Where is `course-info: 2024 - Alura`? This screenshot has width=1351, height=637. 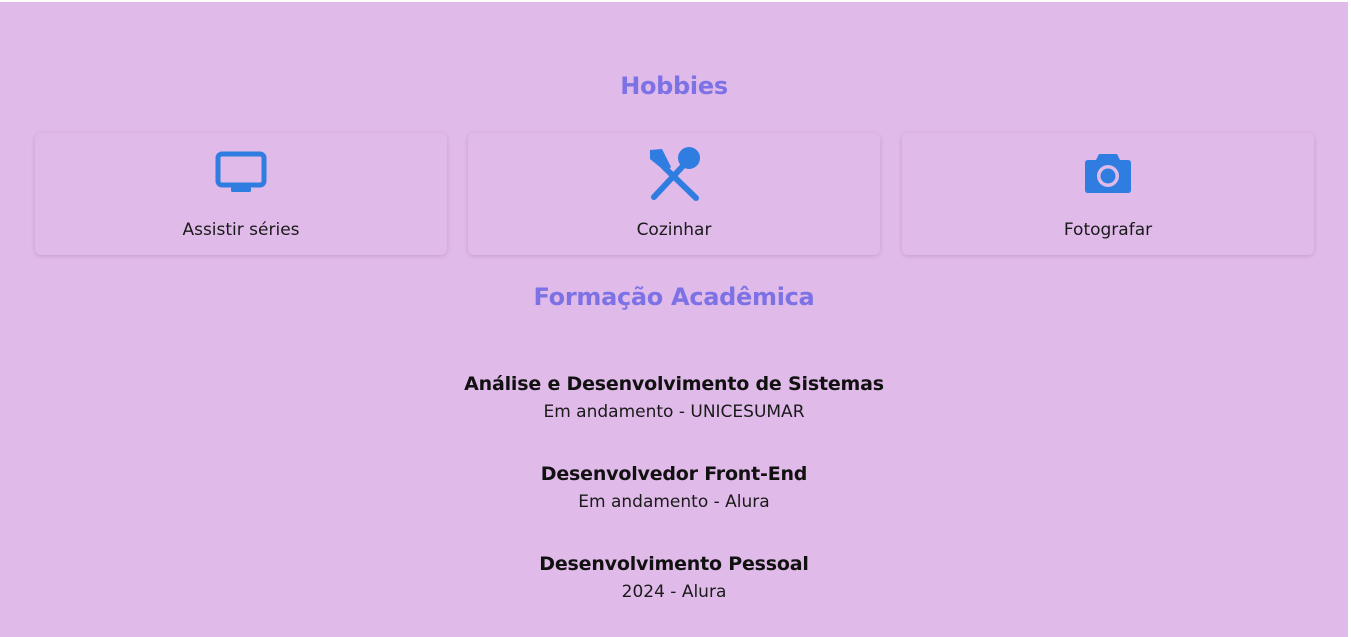 course-info: 2024 - Alura is located at coordinates (674, 592).